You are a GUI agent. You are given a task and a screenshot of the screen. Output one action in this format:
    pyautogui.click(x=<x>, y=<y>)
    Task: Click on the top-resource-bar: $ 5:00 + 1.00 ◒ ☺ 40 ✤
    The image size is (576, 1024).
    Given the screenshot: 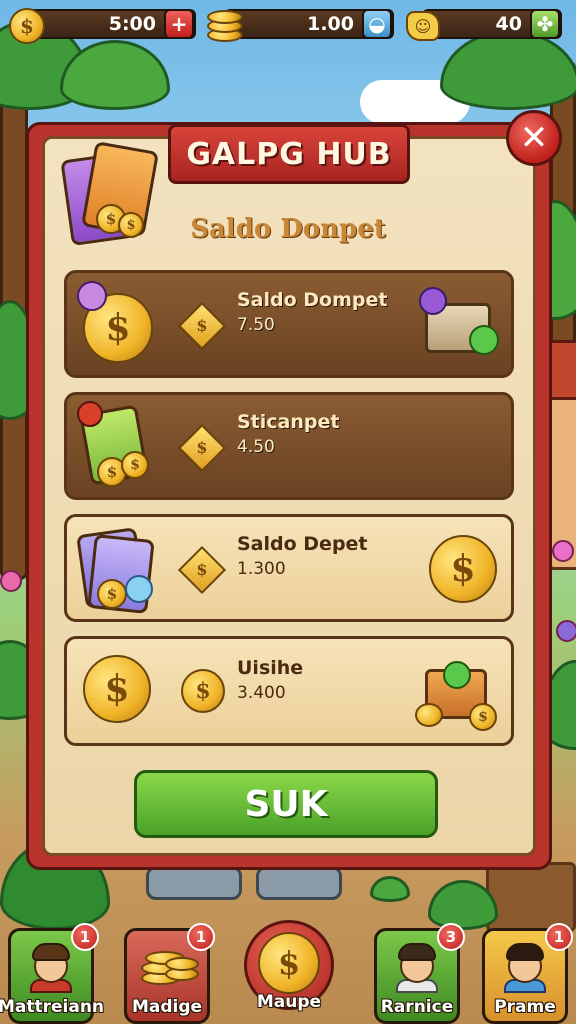 What is the action you would take?
    pyautogui.click(x=288, y=24)
    